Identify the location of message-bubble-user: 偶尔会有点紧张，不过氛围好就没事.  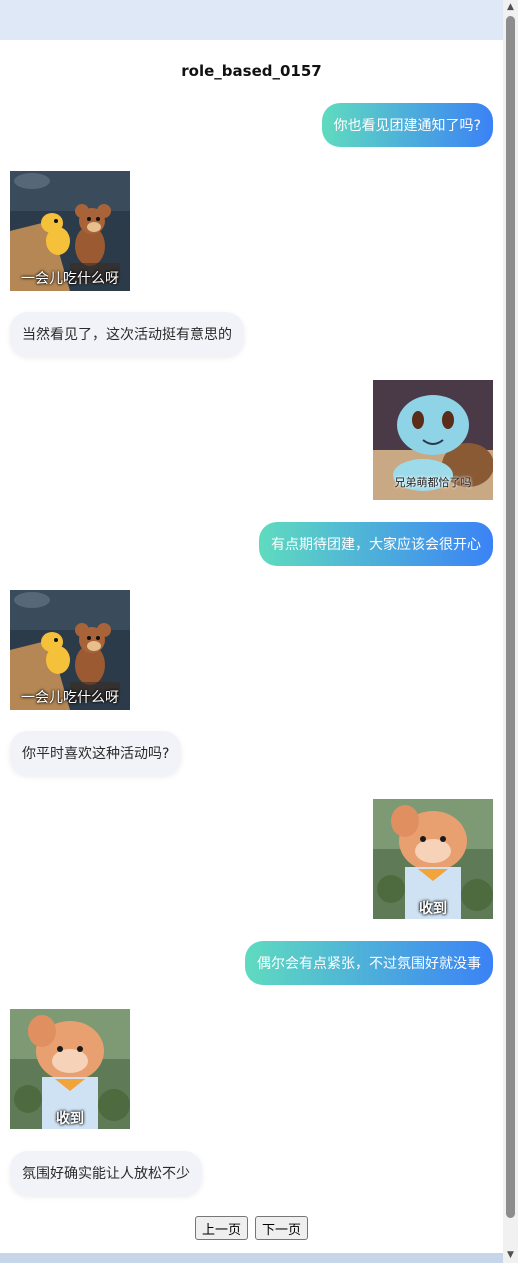
(369, 963).